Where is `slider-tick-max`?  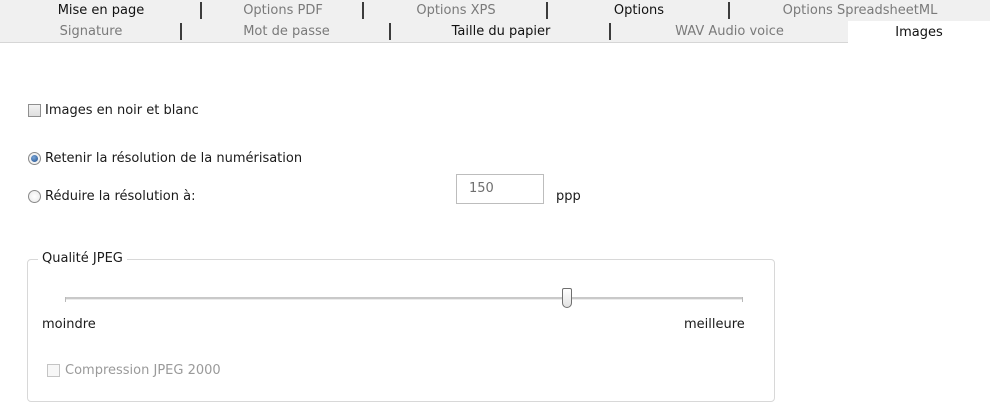
slider-tick-max is located at coordinates (742, 299).